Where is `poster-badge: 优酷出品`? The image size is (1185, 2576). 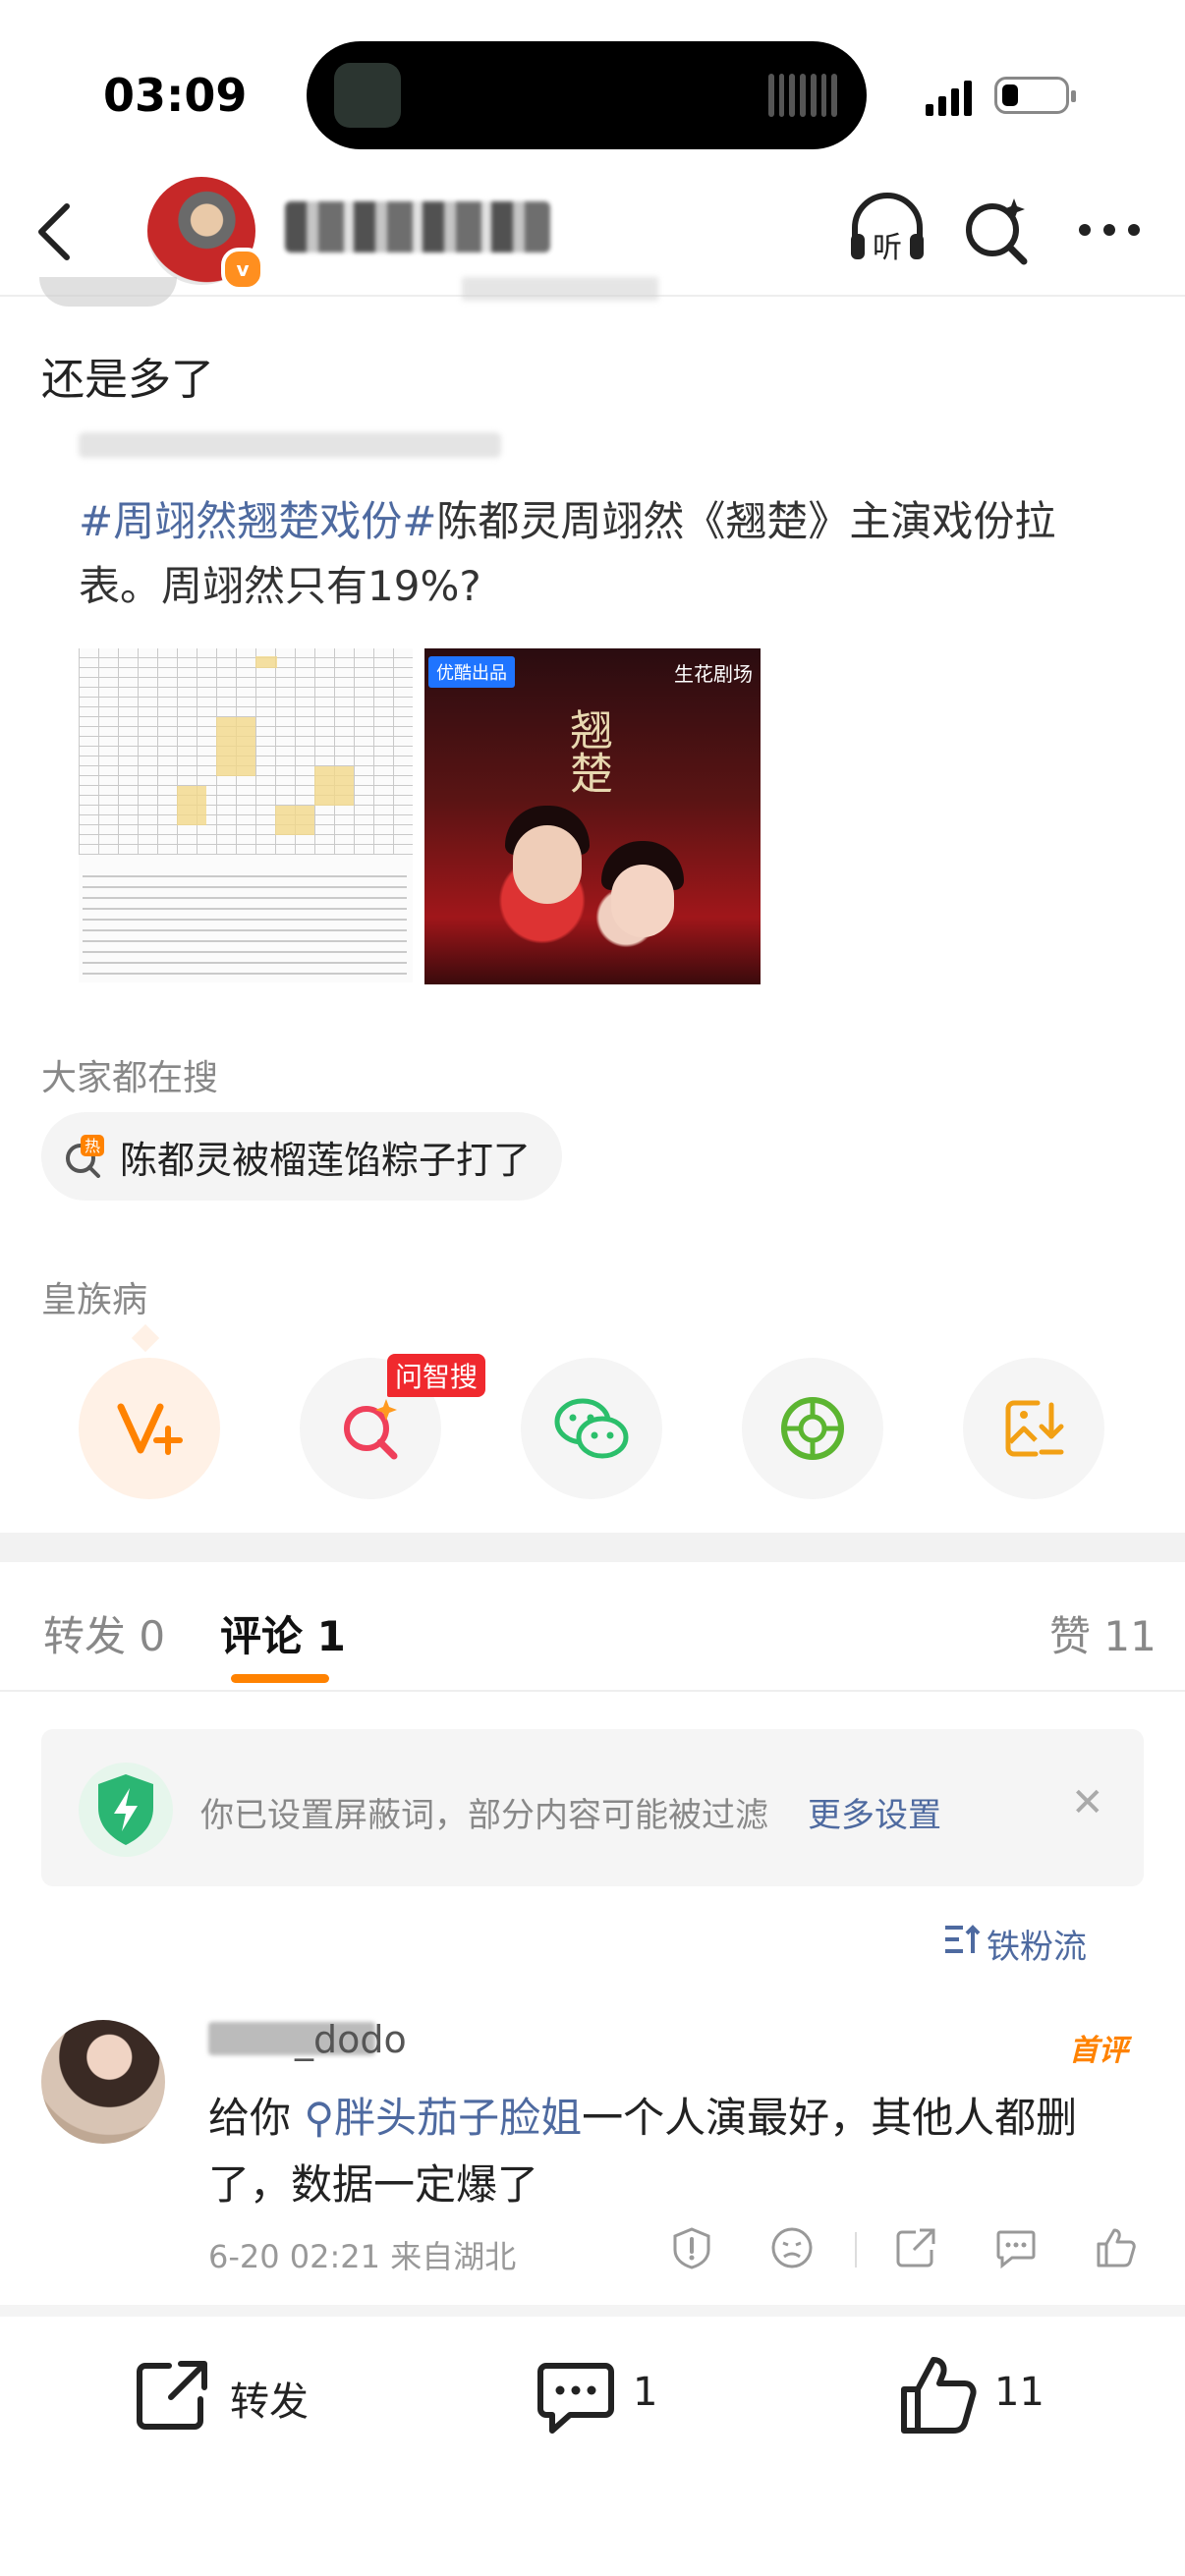 poster-badge: 优酷出品 is located at coordinates (472, 672).